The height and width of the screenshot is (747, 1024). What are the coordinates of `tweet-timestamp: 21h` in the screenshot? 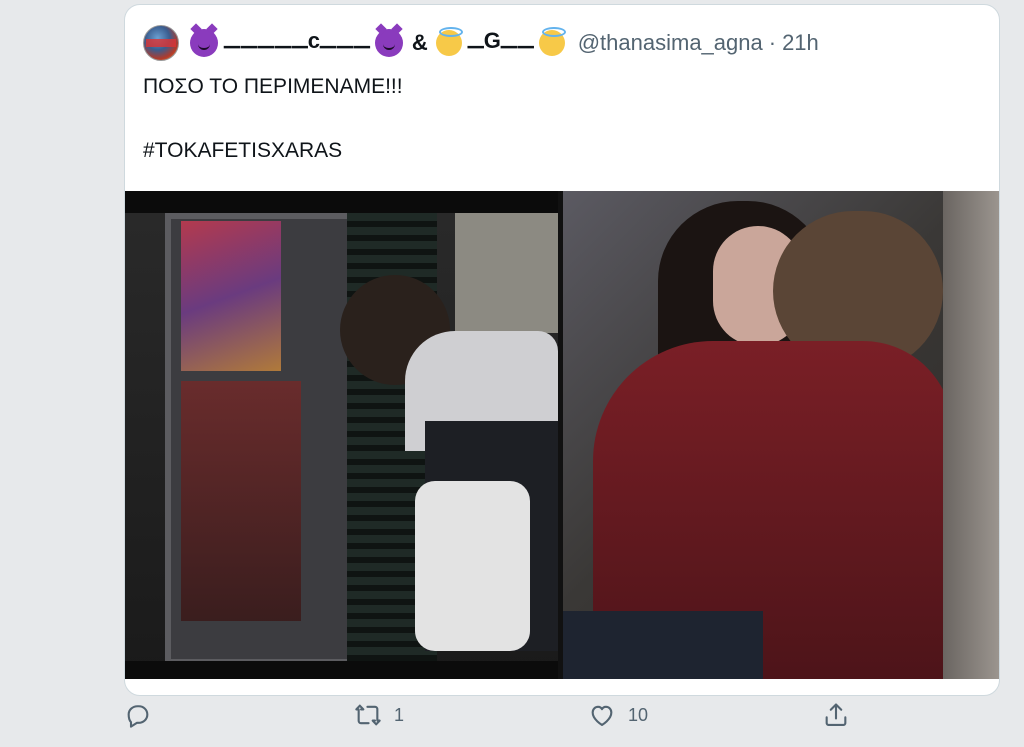 It's located at (800, 43).